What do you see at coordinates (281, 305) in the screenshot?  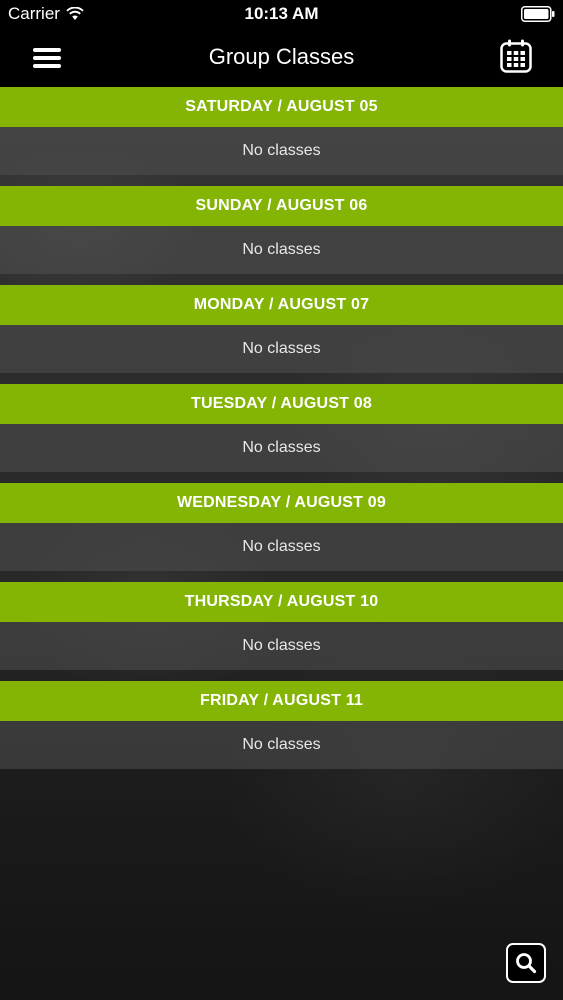 I see `day-header: MONDAY / AUGUST 07` at bounding box center [281, 305].